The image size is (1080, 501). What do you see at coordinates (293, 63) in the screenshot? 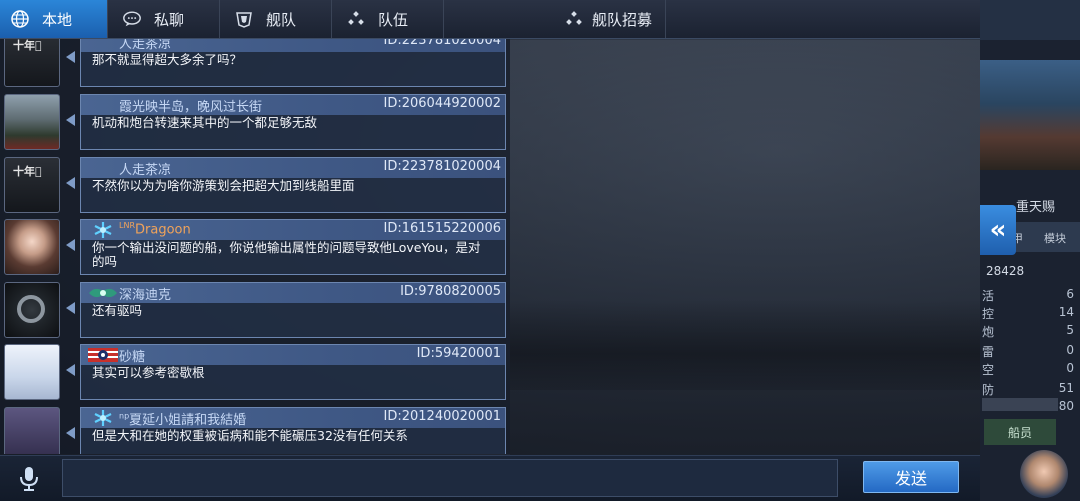
I see `message-bubble: 人走茶凉 ID:223781020004 那不就显得超大多余了吗？` at bounding box center [293, 63].